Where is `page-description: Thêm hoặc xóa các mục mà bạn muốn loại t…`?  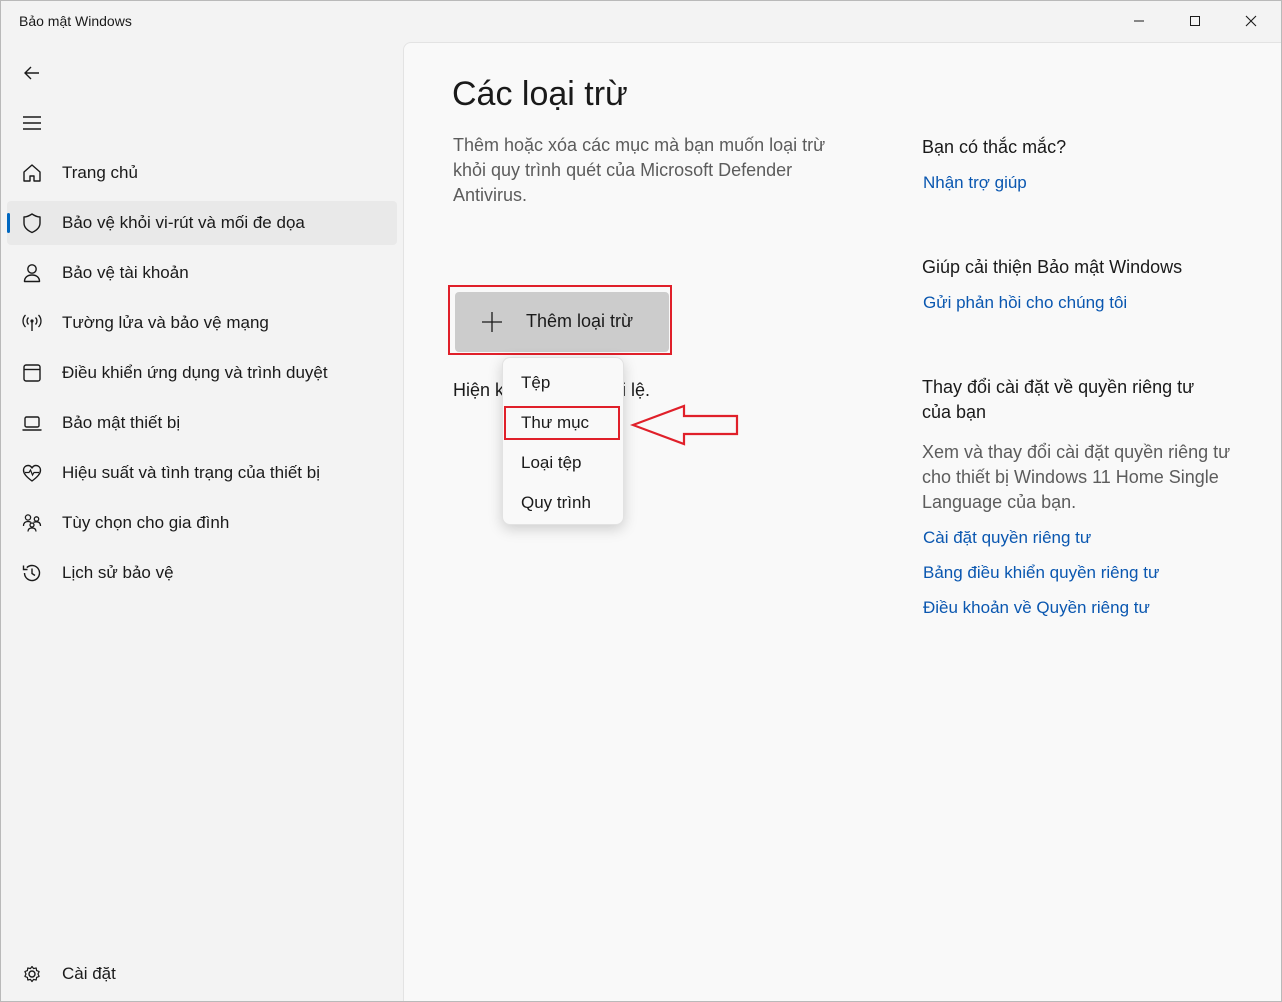
page-description: Thêm hoặc xóa các mục mà bạn muốn loại t… is located at coordinates (639, 170).